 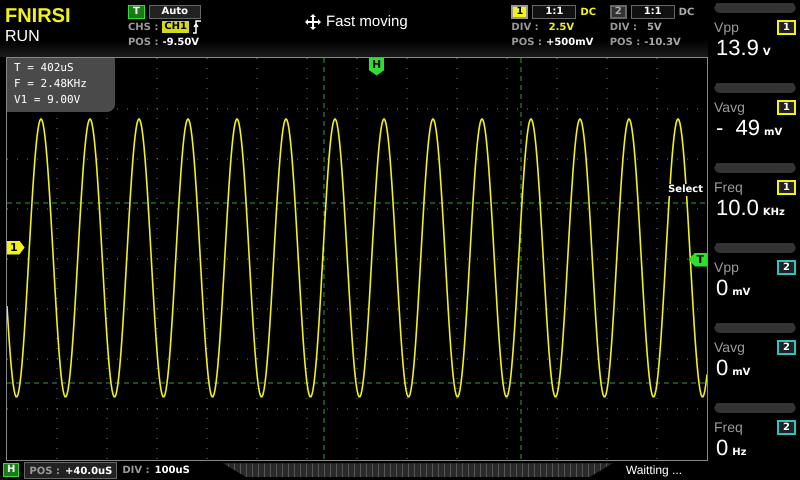 What do you see at coordinates (38, 16) in the screenshot?
I see `brand-logo: FNIRSI` at bounding box center [38, 16].